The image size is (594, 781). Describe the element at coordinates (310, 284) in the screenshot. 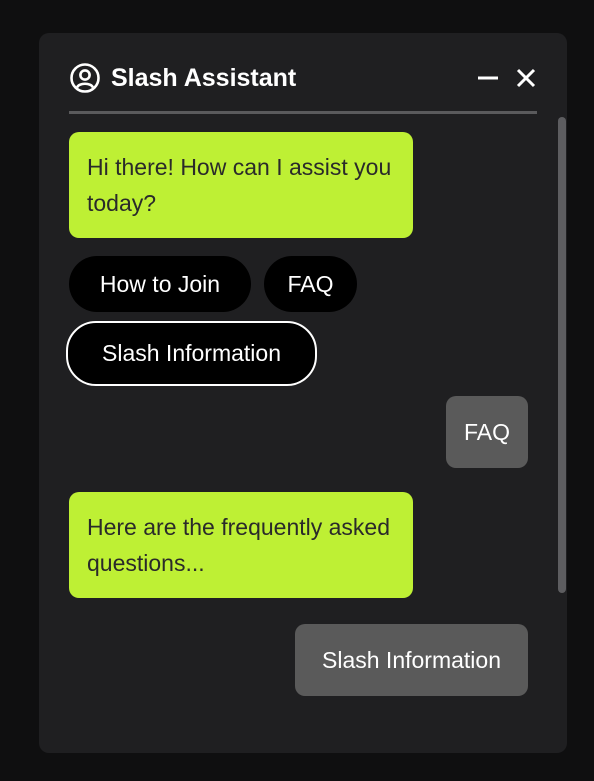

I see `quick-reply-faq: FAQ` at that location.